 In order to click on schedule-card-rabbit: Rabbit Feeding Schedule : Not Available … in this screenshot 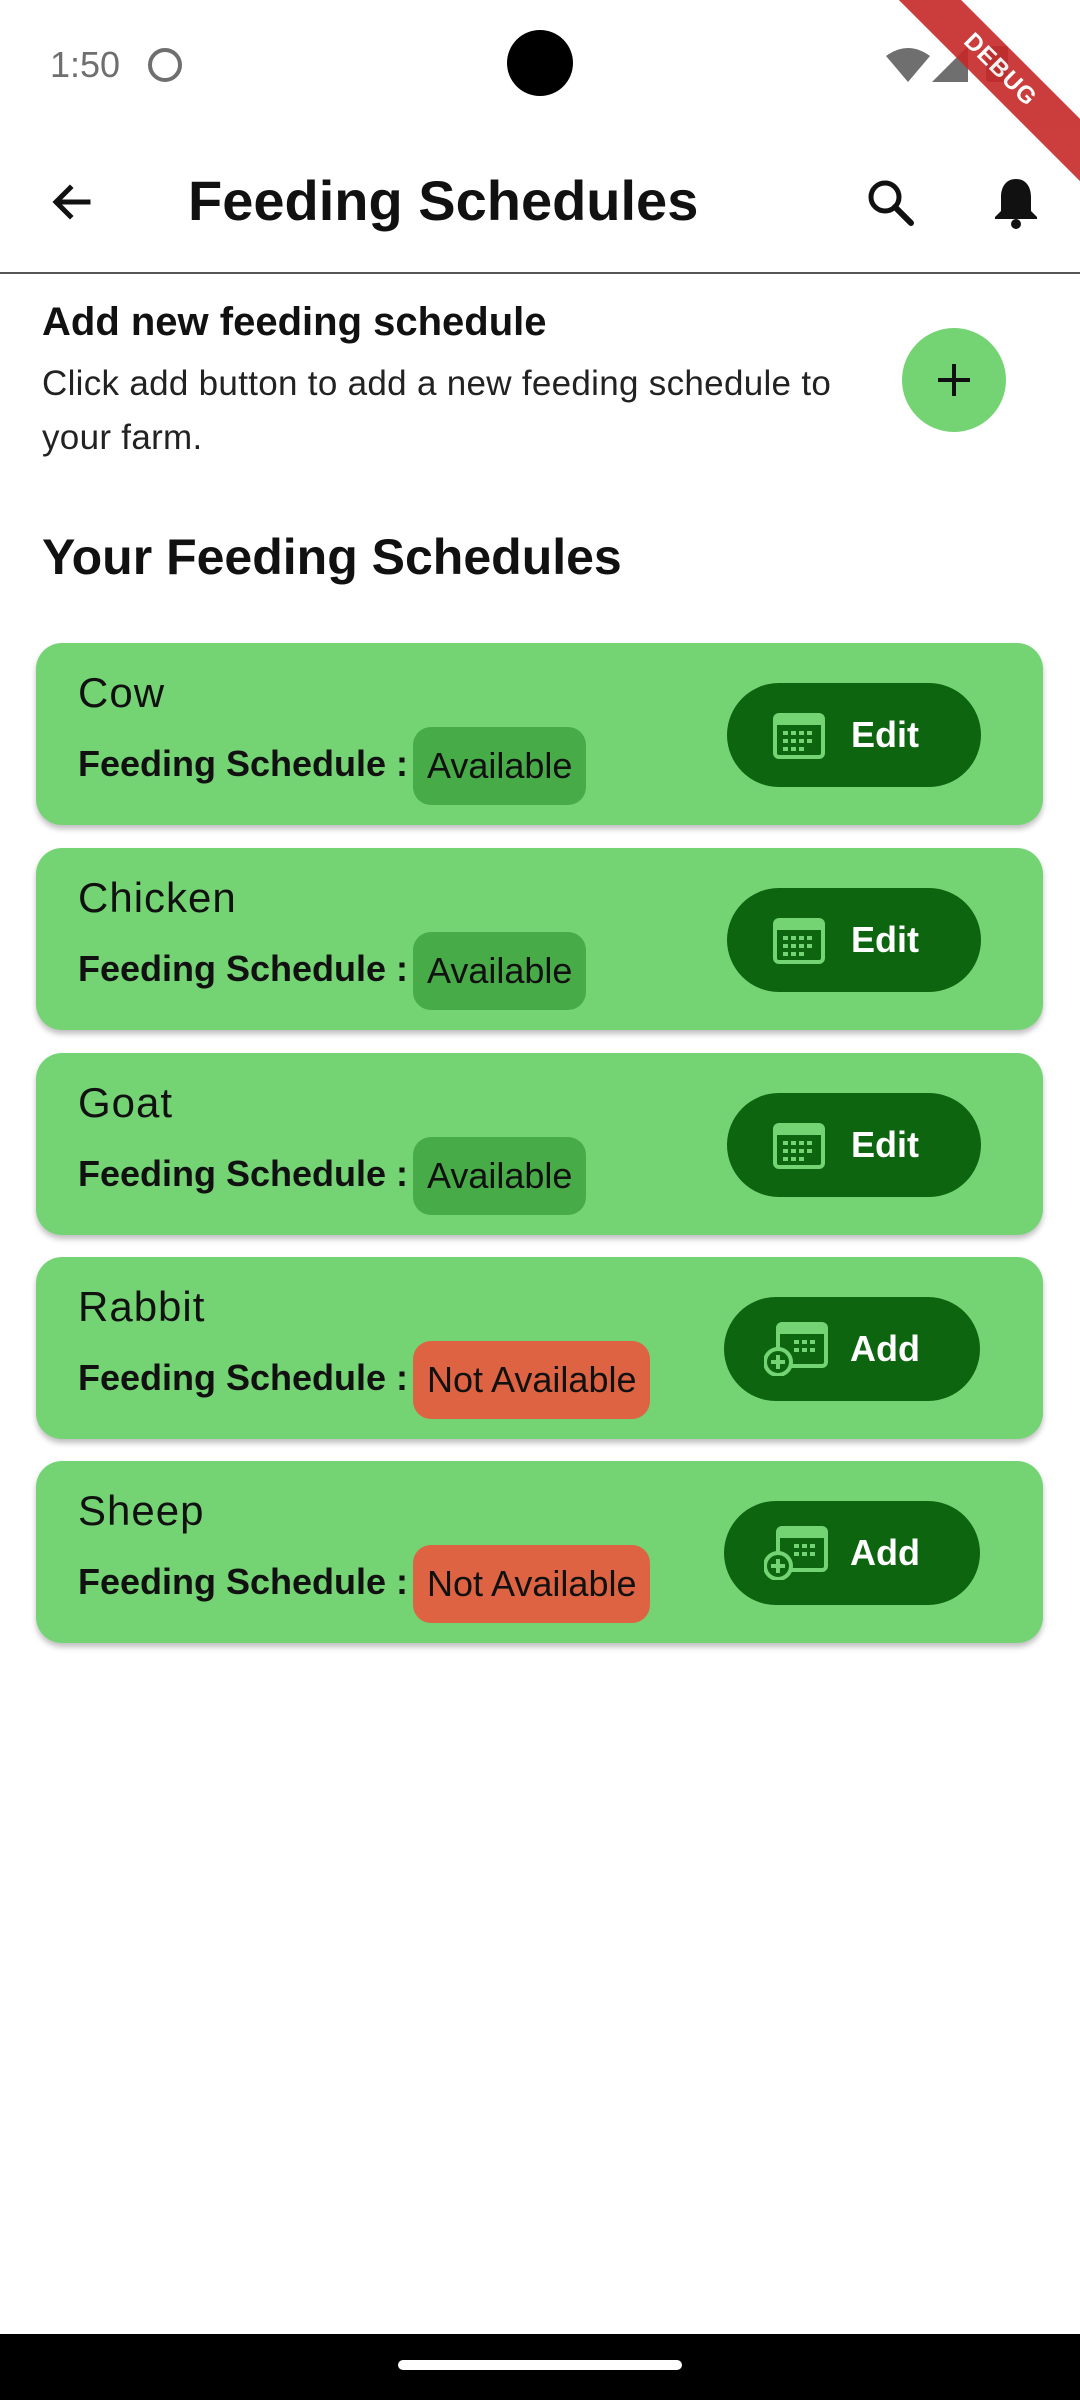, I will do `click(539, 1348)`.